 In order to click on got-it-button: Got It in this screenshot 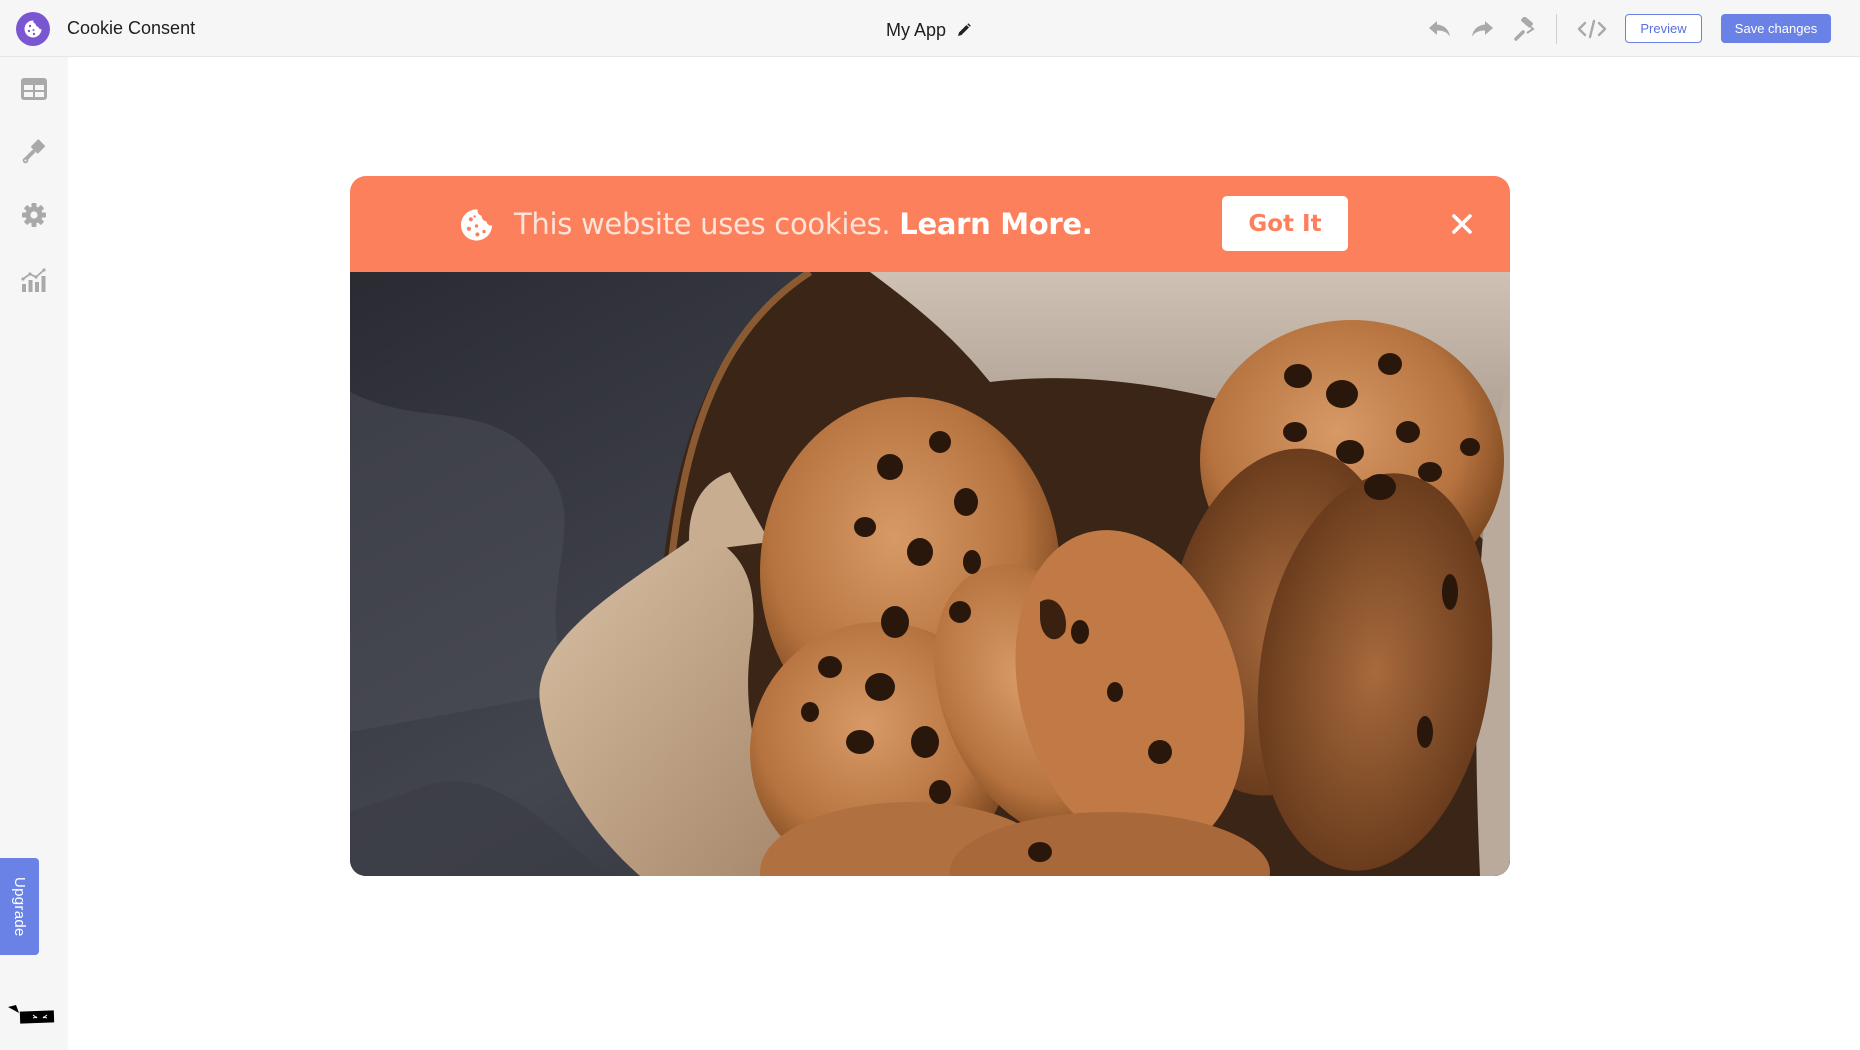, I will do `click(1285, 223)`.